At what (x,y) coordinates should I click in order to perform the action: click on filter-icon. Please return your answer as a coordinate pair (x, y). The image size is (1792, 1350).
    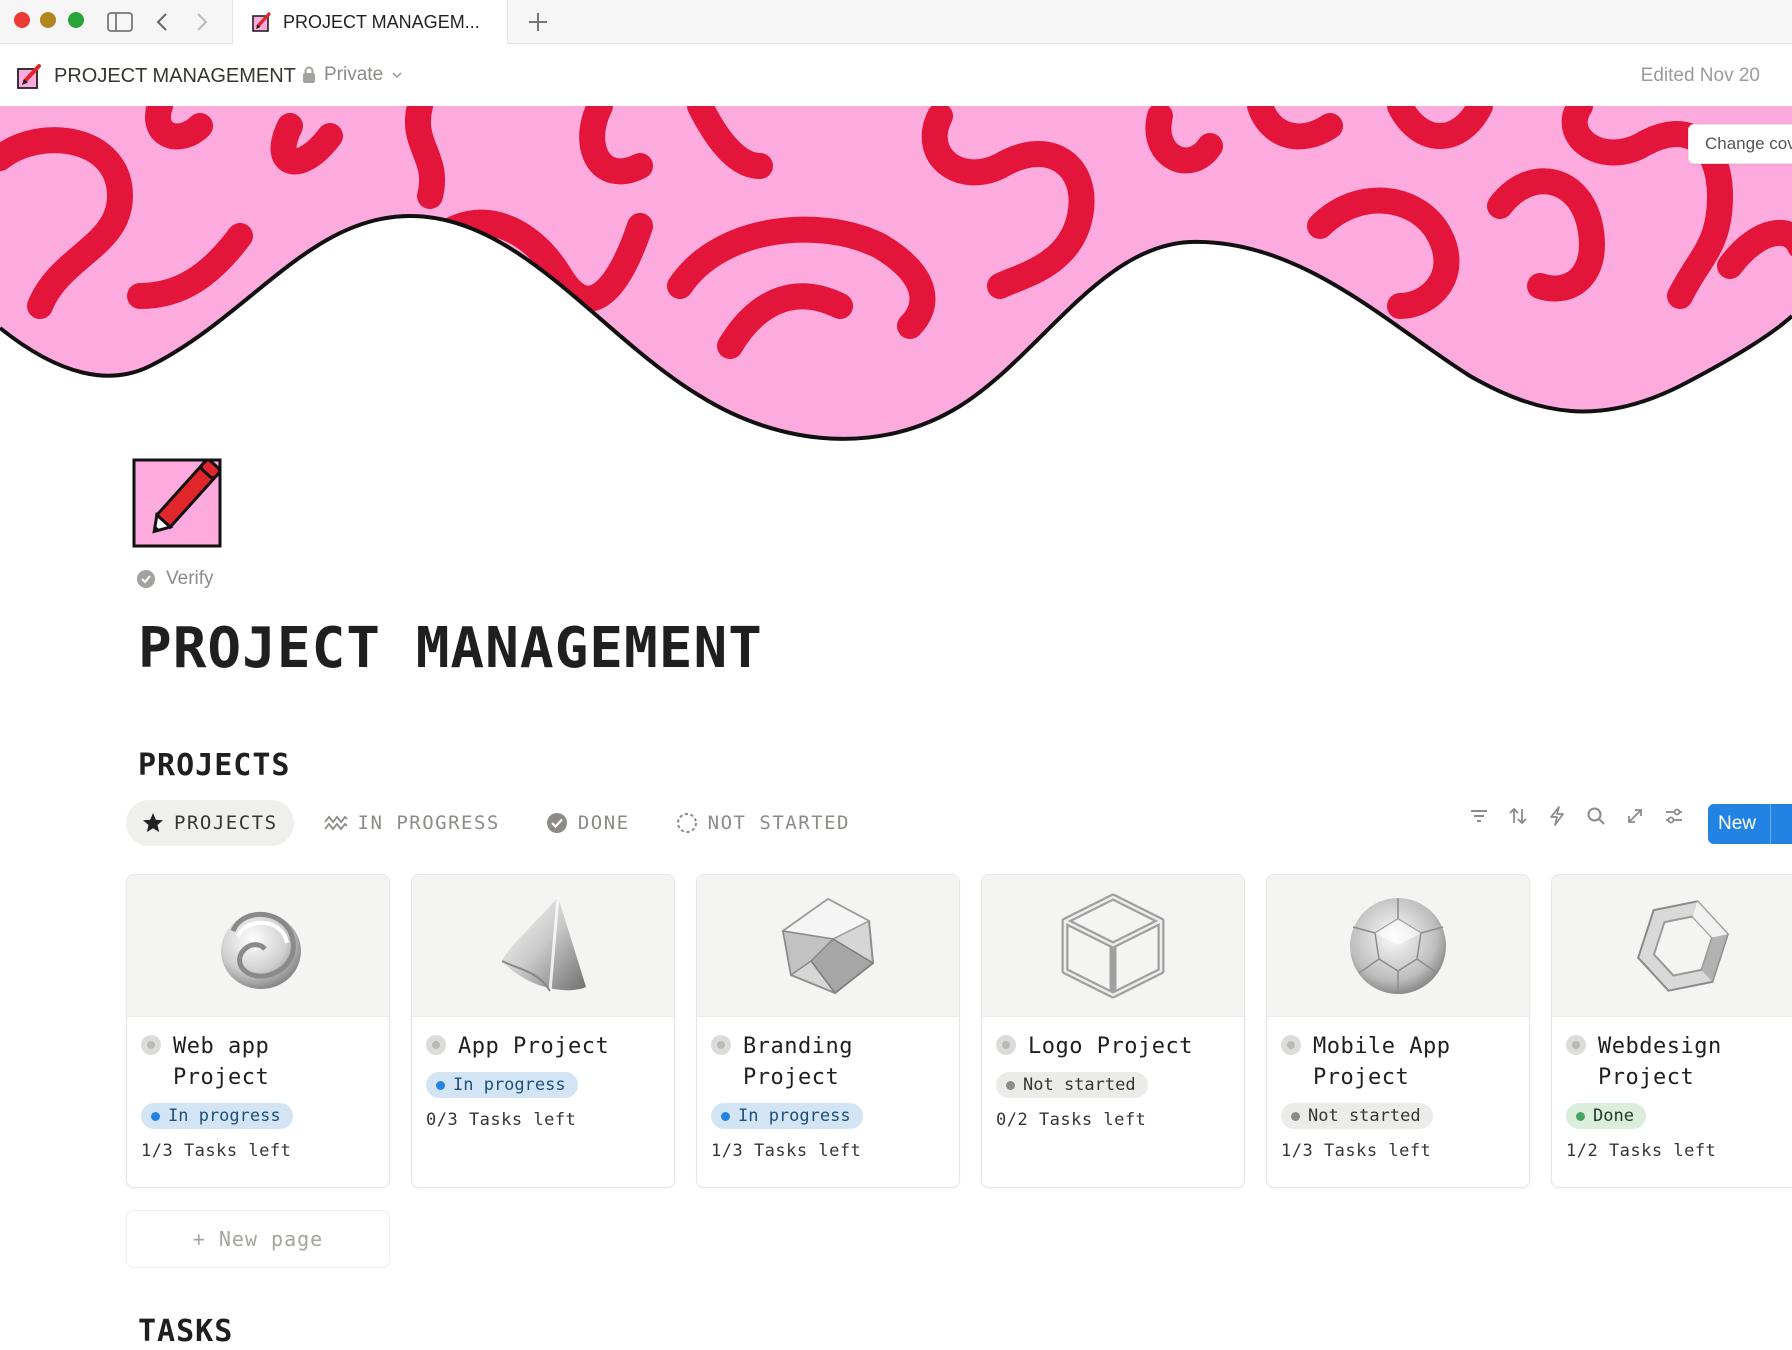
    Looking at the image, I should click on (1479, 816).